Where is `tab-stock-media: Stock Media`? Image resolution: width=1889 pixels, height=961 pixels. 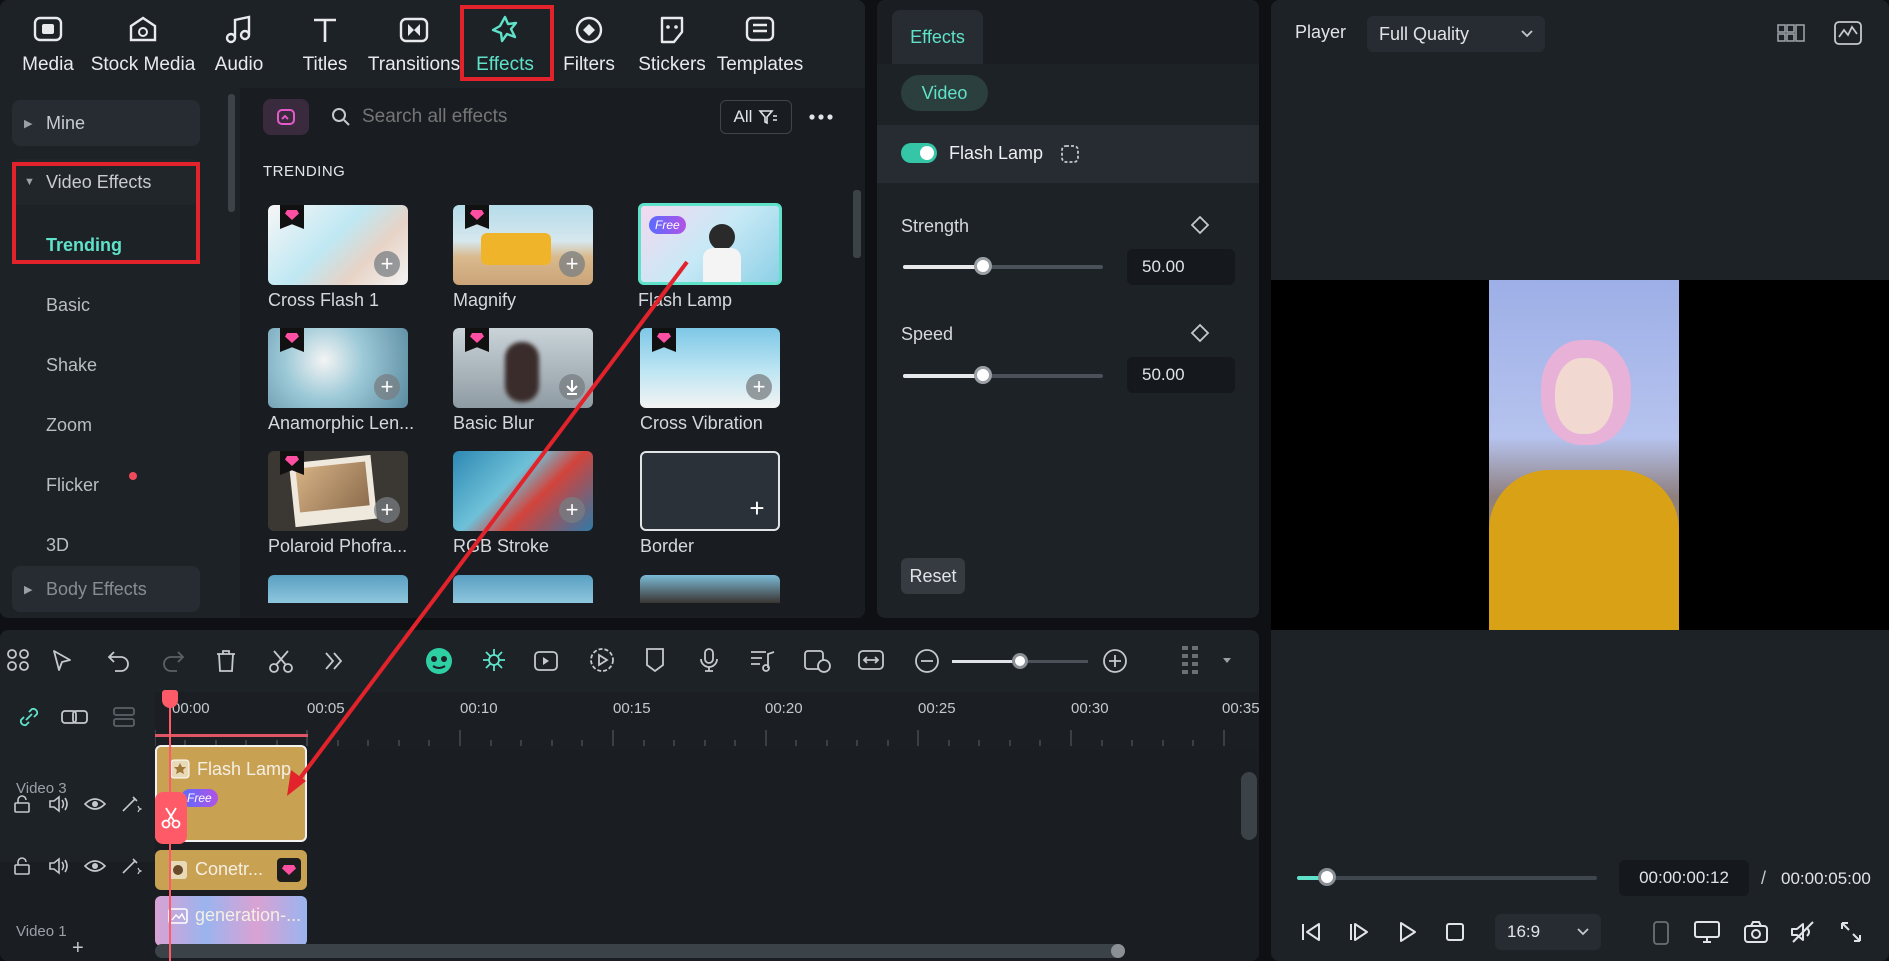
tab-stock-media: Stock Media is located at coordinates (143, 44).